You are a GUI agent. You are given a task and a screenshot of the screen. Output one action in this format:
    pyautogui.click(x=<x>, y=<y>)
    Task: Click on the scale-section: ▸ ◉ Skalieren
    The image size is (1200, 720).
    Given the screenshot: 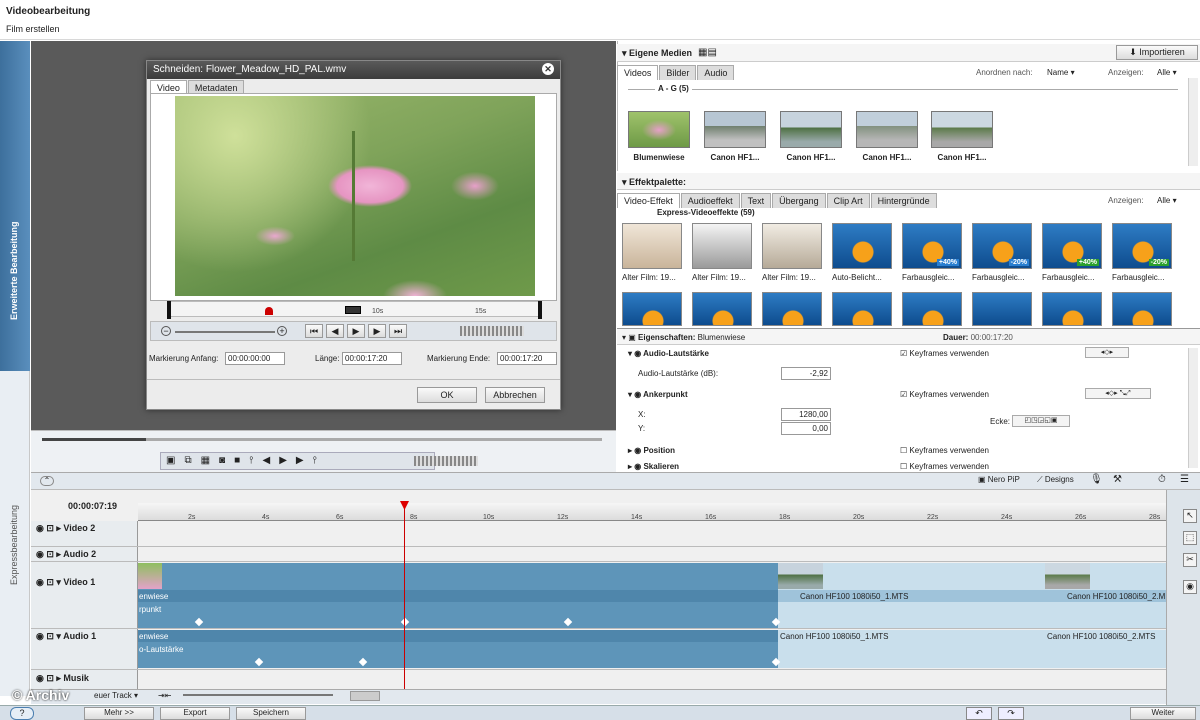 What is the action you would take?
    pyautogui.click(x=653, y=466)
    